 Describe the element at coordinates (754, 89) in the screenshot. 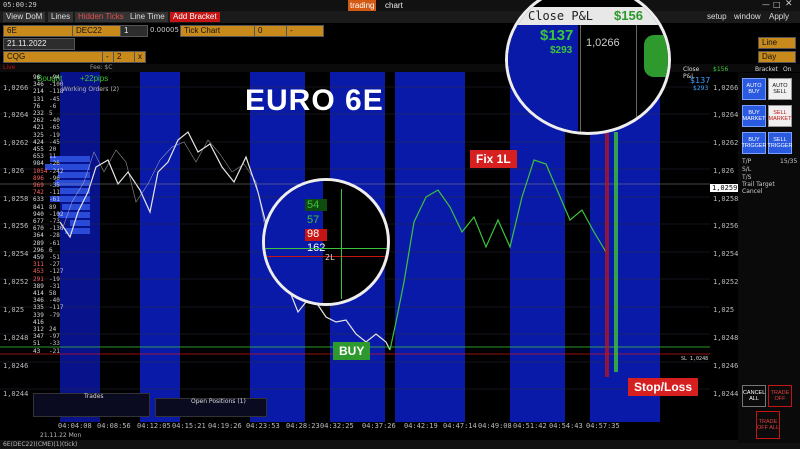

I see `auto-buy-button: AUTO BUY` at that location.